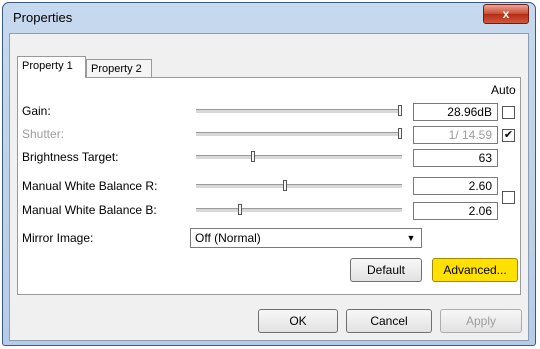  What do you see at coordinates (70, 157) in the screenshot?
I see `brightness-target-label: Brightness Target:` at bounding box center [70, 157].